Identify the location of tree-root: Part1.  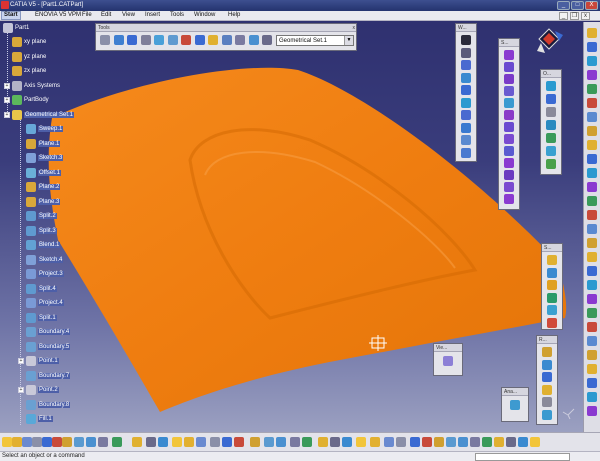
(16, 28).